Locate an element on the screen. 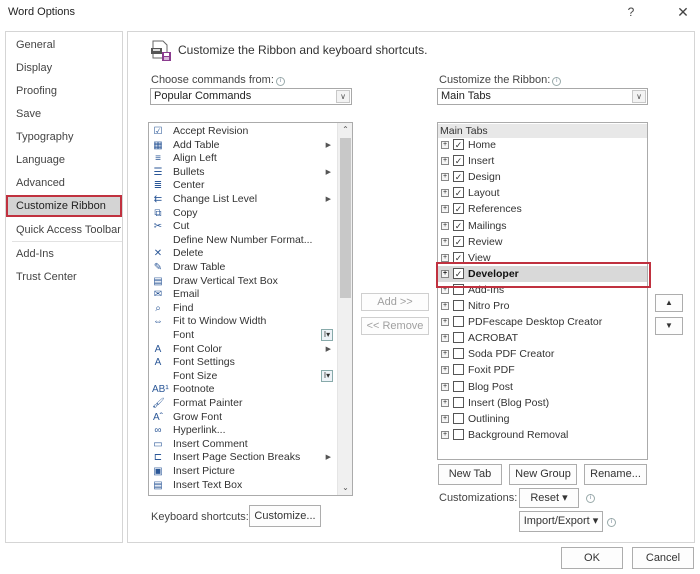  ribbon-tab-item: + Outlining is located at coordinates (542, 419).